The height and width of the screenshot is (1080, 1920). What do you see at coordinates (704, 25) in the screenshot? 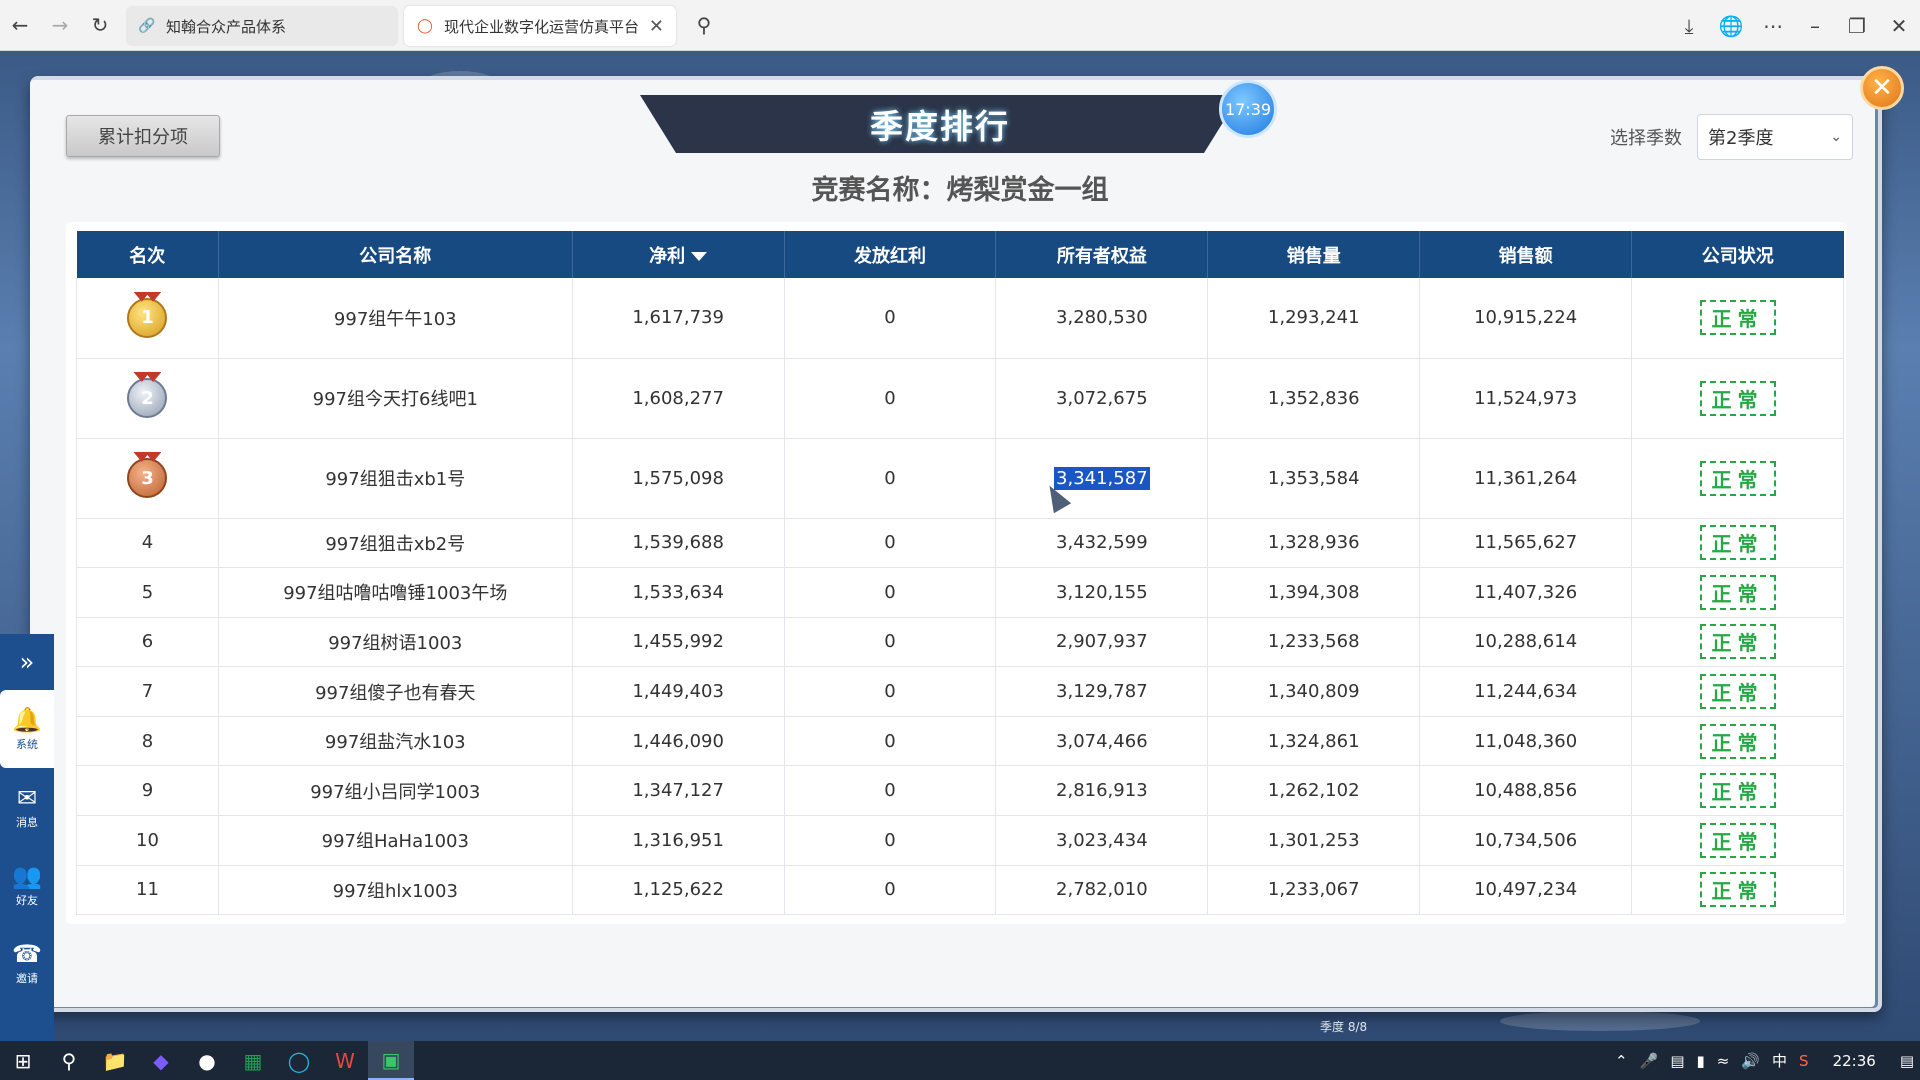
I see `search-tab-button: ⚲` at bounding box center [704, 25].